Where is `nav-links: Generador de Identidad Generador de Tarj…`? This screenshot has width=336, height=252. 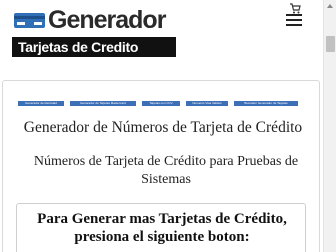 nav-links: Generador de Identidad Generador de Tarj… is located at coordinates (158, 103).